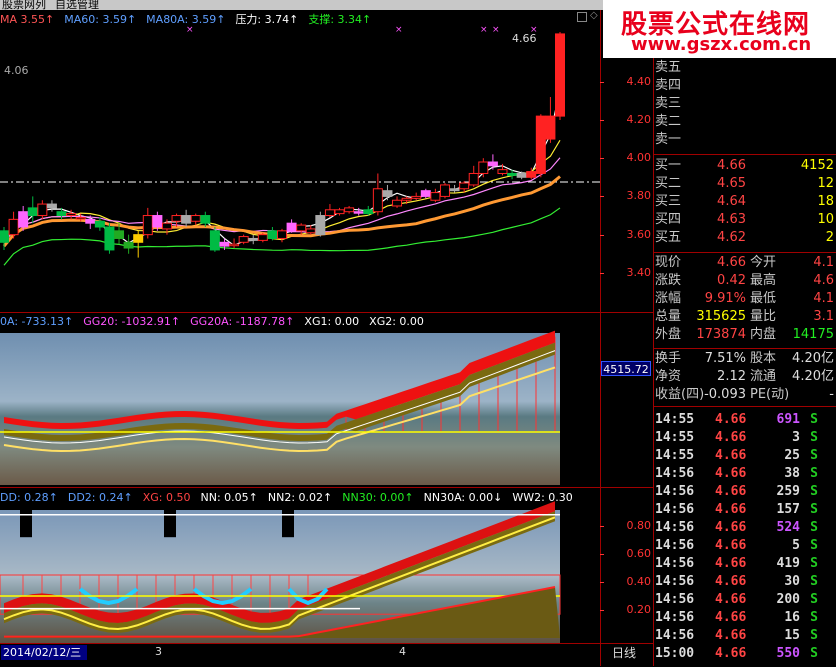 This screenshot has height=667, width=836. What do you see at coordinates (763, 298) in the screenshot?
I see `quote-label-2: 最低` at bounding box center [763, 298].